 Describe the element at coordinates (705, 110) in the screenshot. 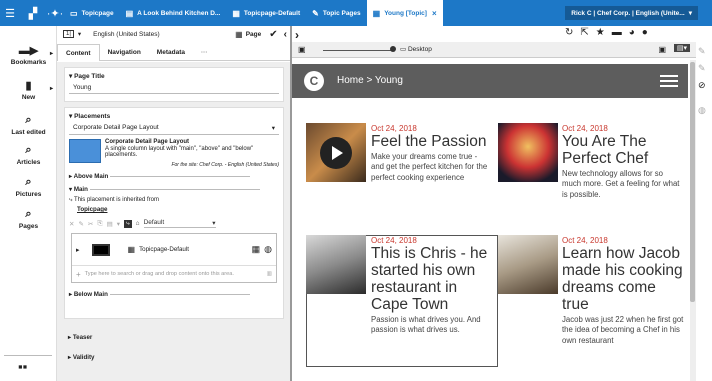

I see `globe-icon: ◍` at that location.